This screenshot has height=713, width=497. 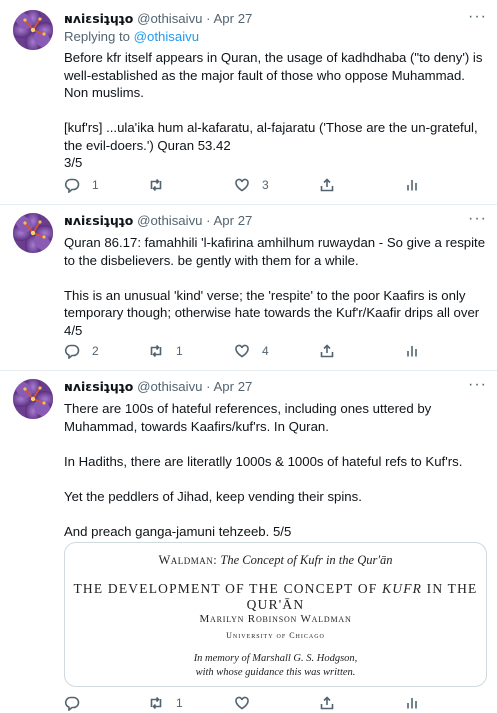 I want to click on image-title-kufr: KUFR, so click(x=402, y=588).